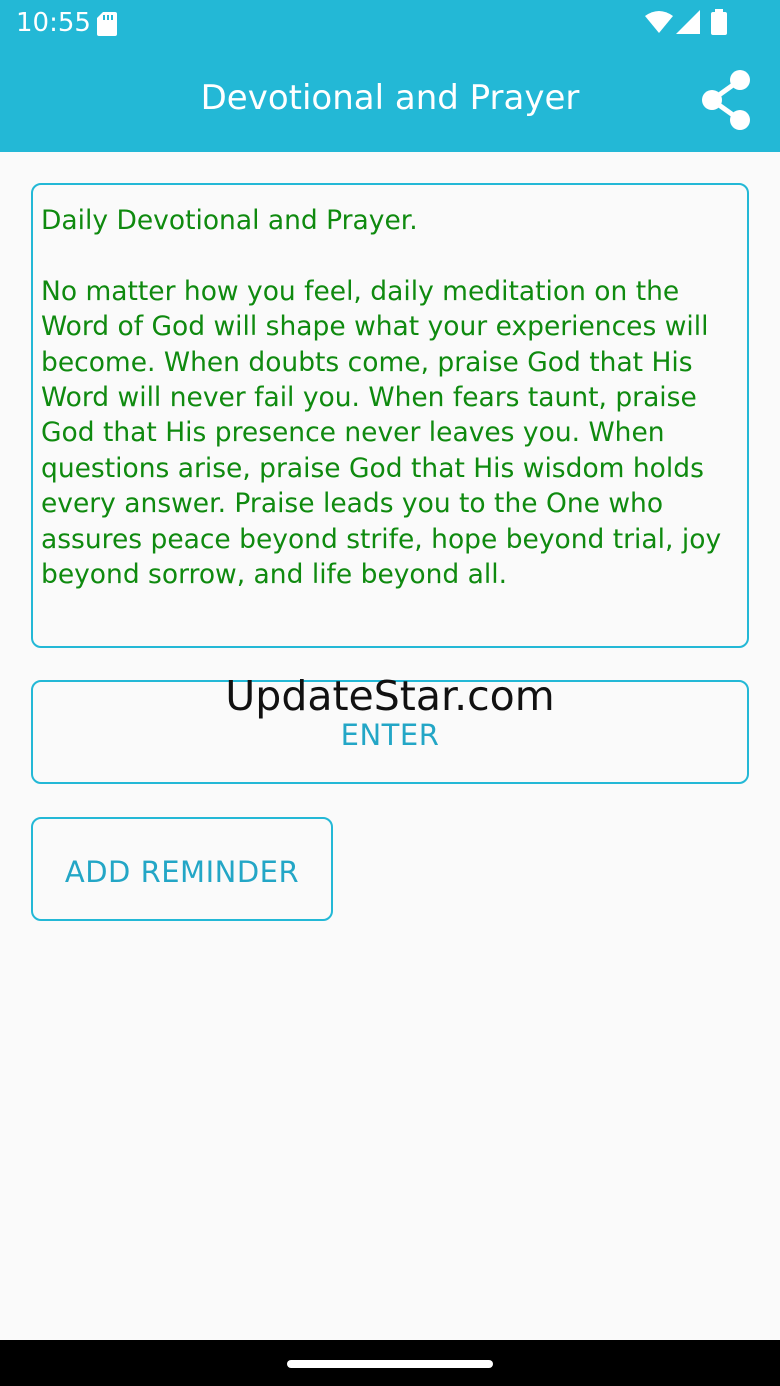 The image size is (780, 1386). Describe the element at coordinates (53, 23) in the screenshot. I see `status-time: 10:55` at that location.